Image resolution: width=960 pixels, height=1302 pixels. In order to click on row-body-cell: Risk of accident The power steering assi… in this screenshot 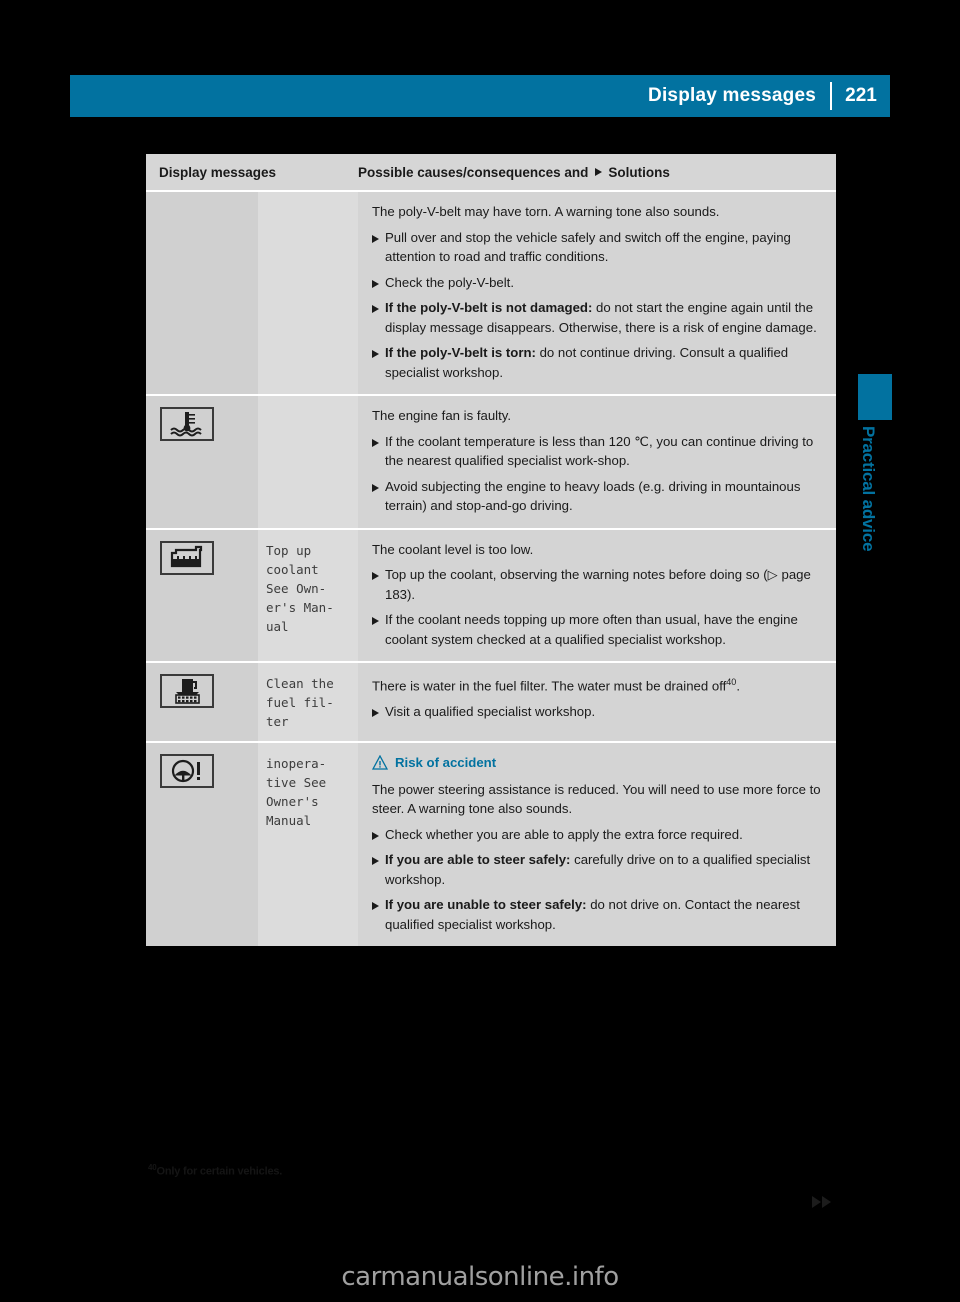, I will do `click(597, 844)`.